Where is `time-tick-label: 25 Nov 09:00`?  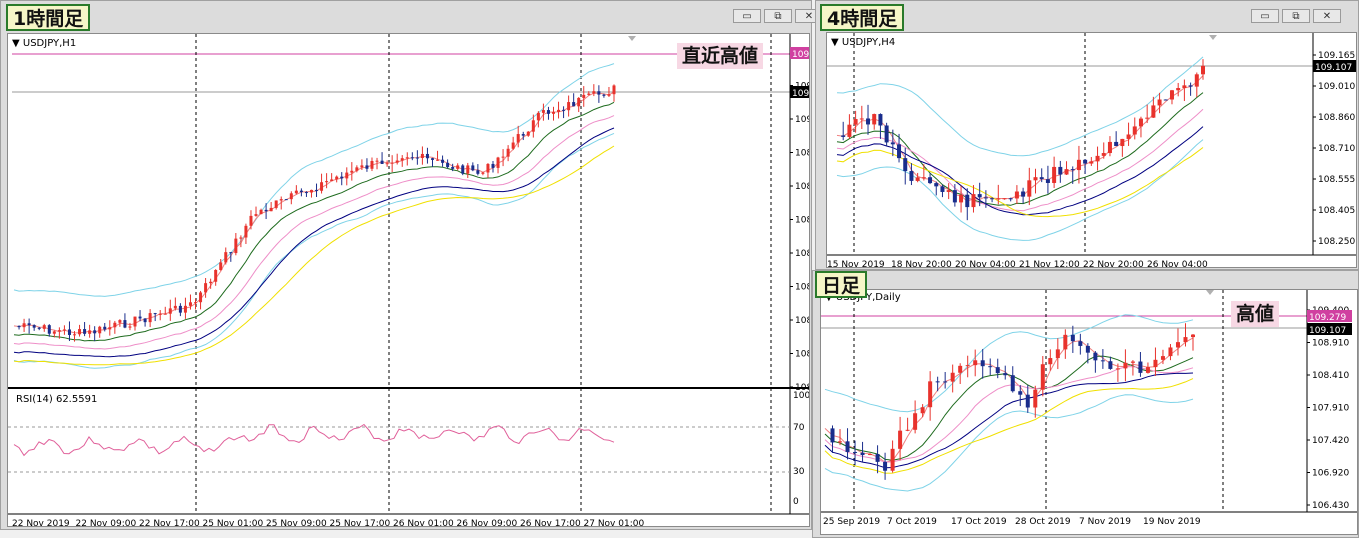 time-tick-label: 25 Nov 09:00 is located at coordinates (296, 523).